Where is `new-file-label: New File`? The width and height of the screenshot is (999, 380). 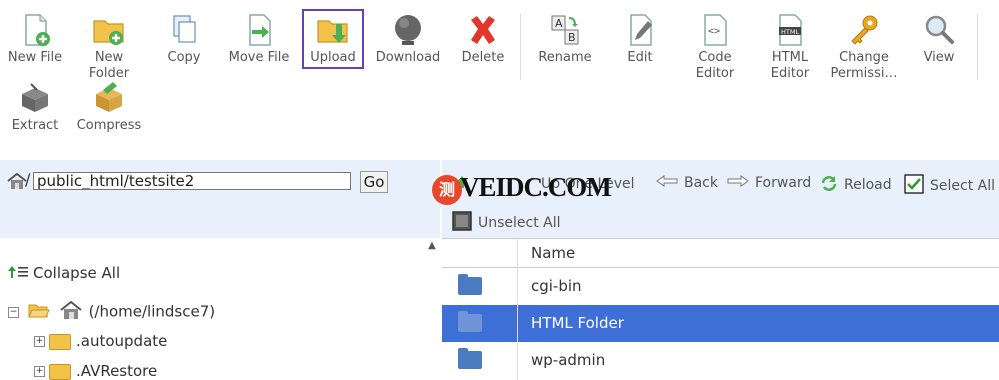
new-file-label: New File is located at coordinates (35, 57).